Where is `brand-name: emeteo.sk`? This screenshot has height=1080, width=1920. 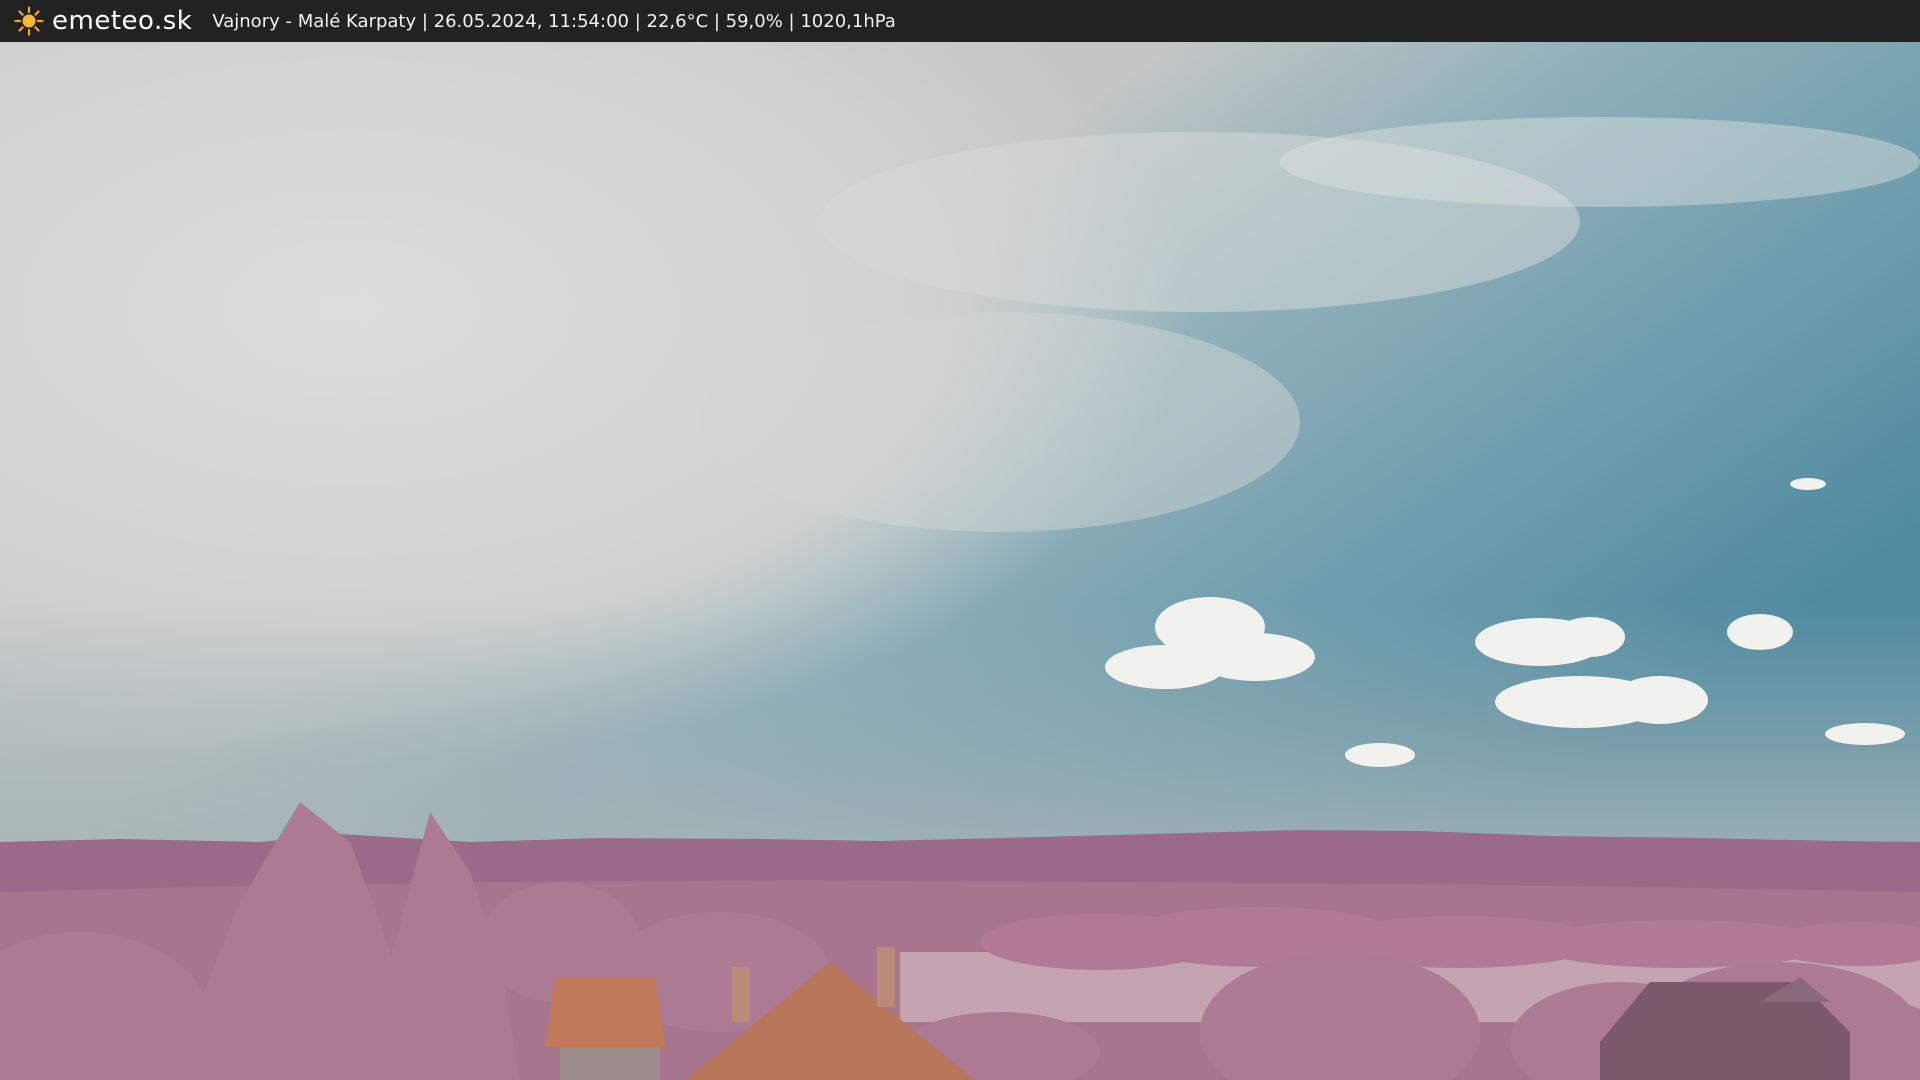 brand-name: emeteo.sk is located at coordinates (122, 21).